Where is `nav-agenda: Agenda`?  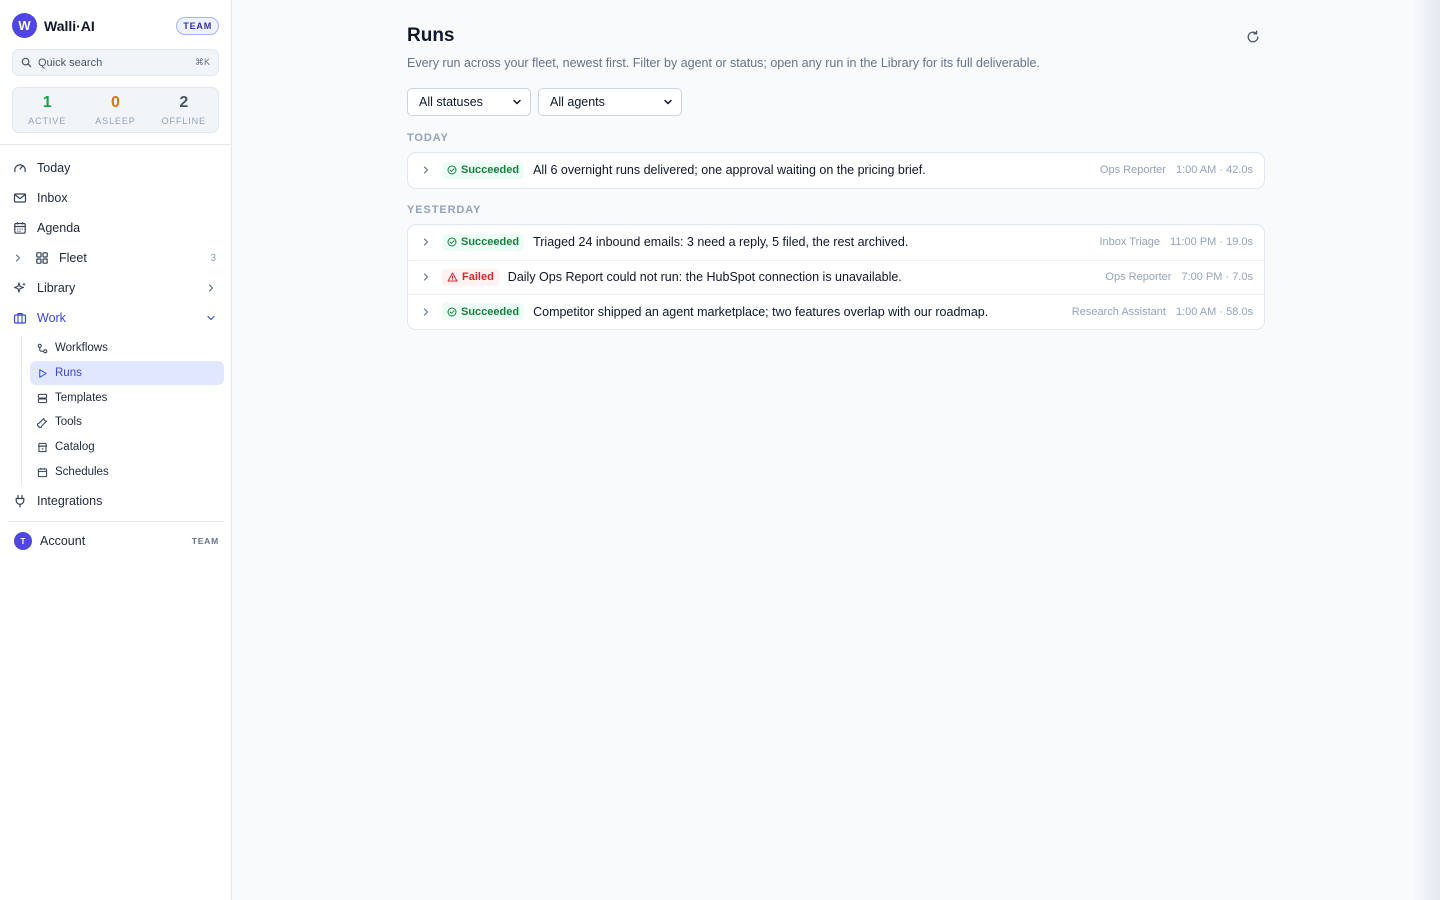 nav-agenda: Agenda is located at coordinates (118, 228).